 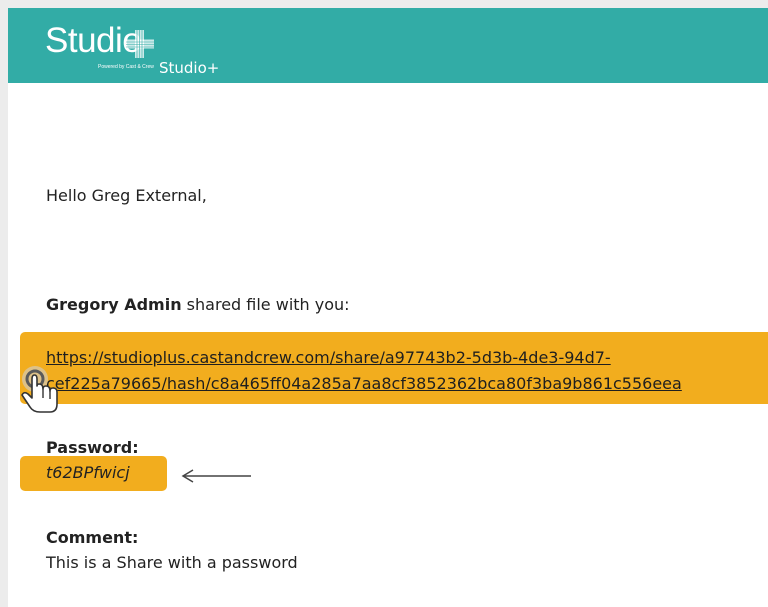 I want to click on greeting: Hello Greg External,, so click(x=126, y=195).